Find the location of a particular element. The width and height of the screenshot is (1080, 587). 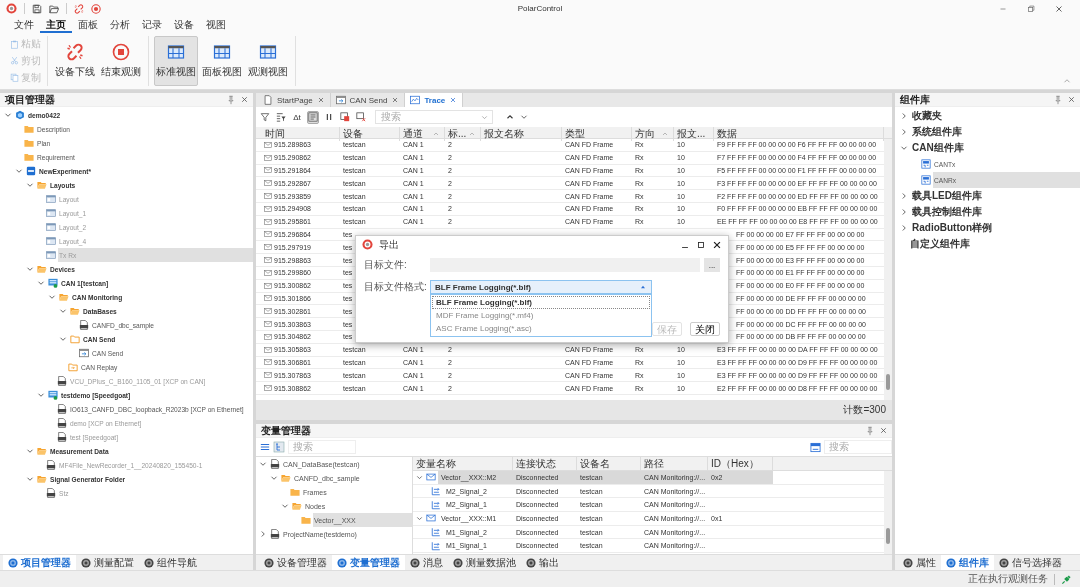

ribbon-button: 观测视图 is located at coordinates (268, 61).